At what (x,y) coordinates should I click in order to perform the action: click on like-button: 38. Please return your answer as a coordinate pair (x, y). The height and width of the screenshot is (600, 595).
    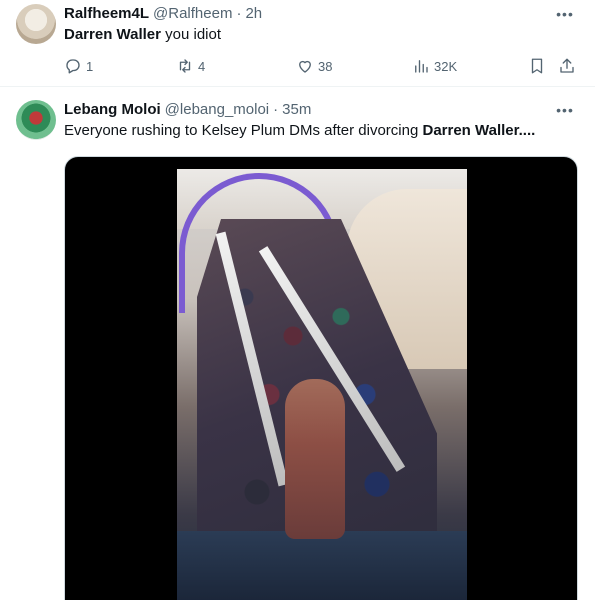
    Looking at the image, I should click on (314, 66).